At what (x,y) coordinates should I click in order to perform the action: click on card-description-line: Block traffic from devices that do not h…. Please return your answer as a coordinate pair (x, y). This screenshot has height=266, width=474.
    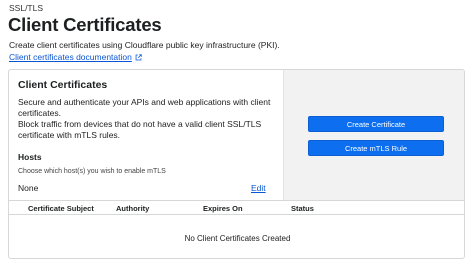
    Looking at the image, I should click on (140, 124).